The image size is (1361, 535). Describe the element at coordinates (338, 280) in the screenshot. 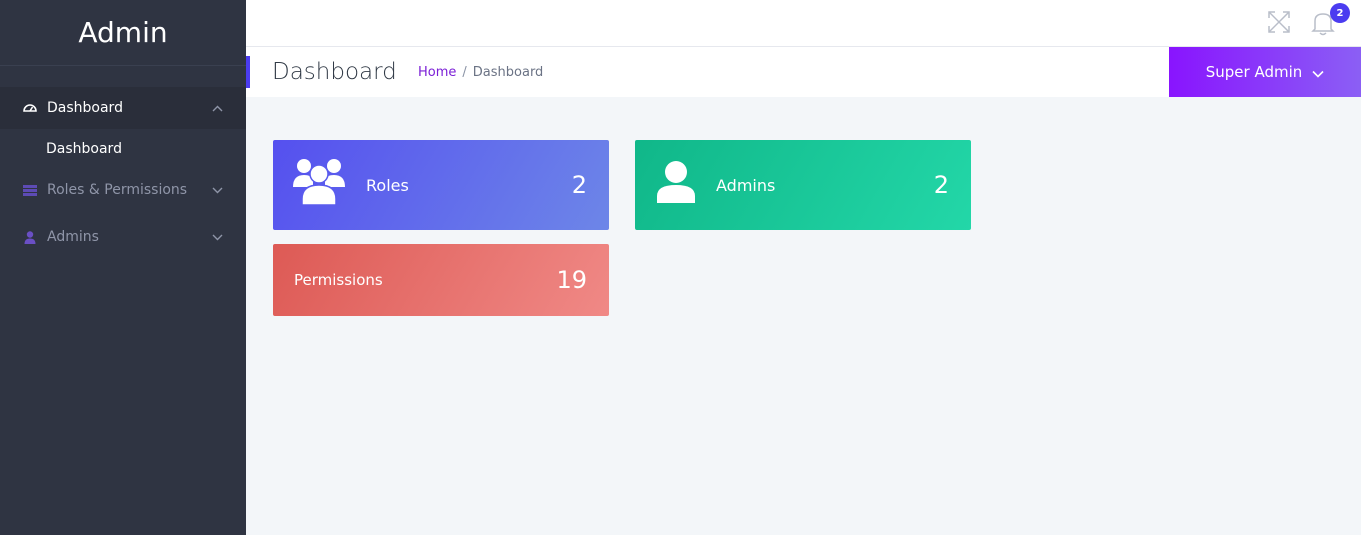

I see `card-label: Permissions` at that location.